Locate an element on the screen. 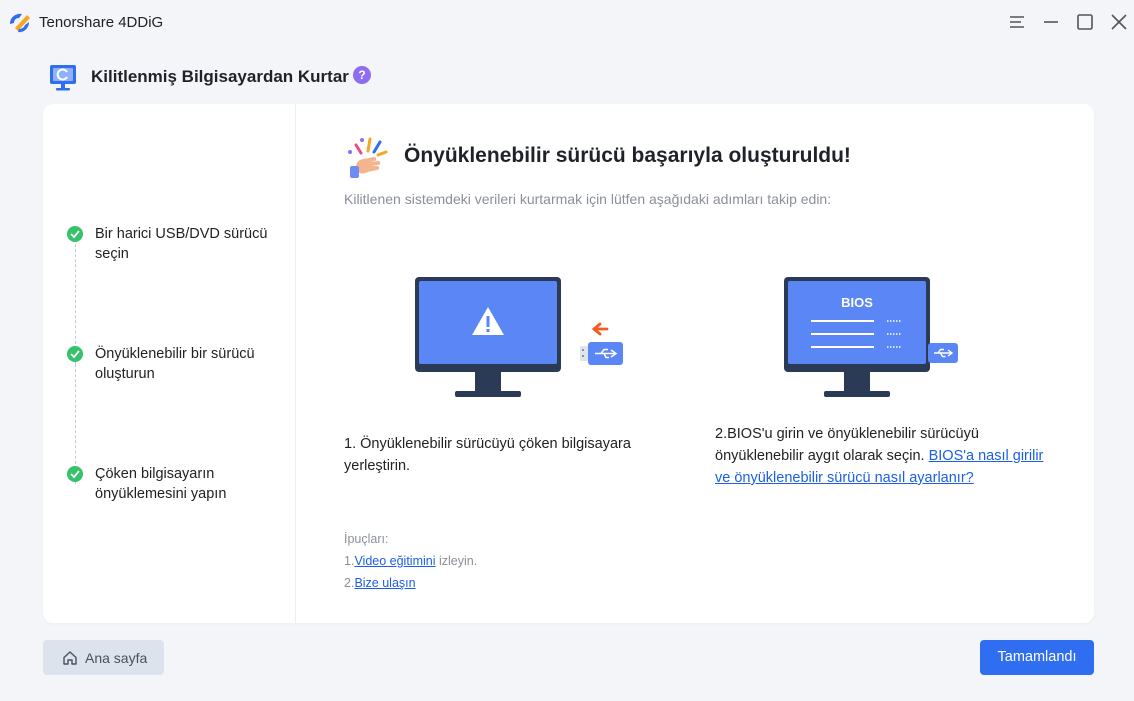  computer-recovery-icon is located at coordinates (63, 78).